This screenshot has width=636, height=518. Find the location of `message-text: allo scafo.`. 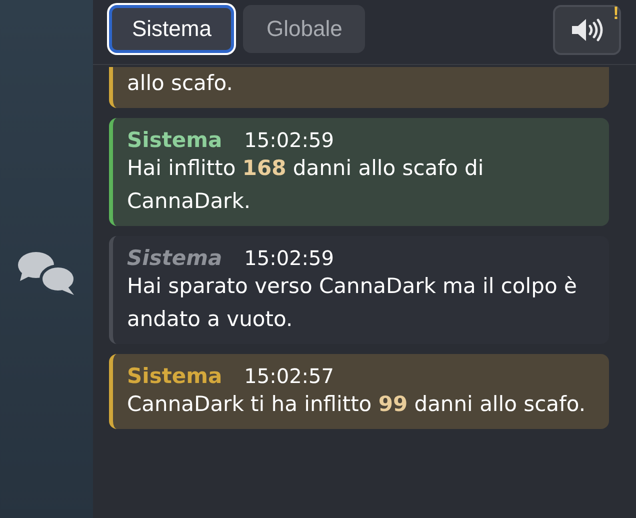

message-text: allo scafo. is located at coordinates (180, 83).